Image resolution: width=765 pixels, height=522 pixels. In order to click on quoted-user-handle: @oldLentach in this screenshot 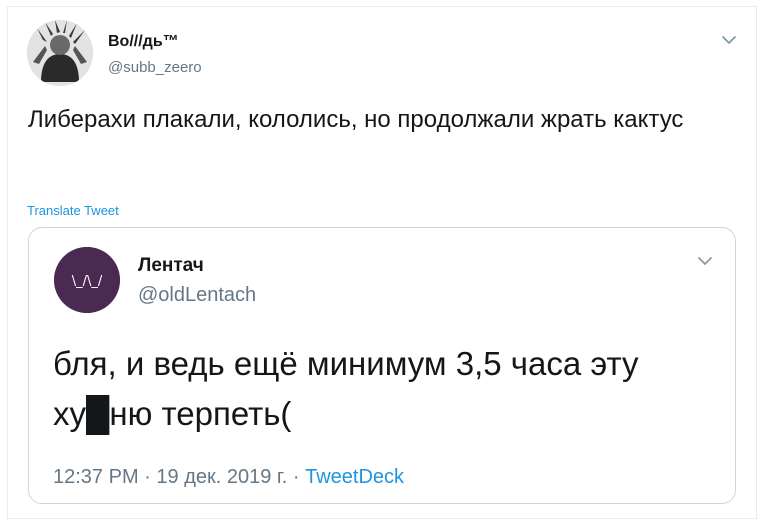, I will do `click(197, 295)`.